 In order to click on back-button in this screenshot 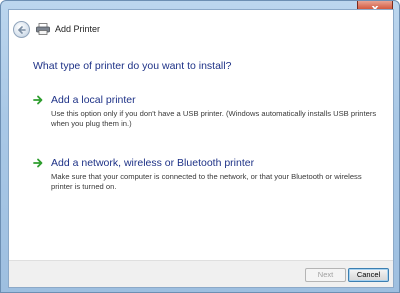, I will do `click(21, 29)`.